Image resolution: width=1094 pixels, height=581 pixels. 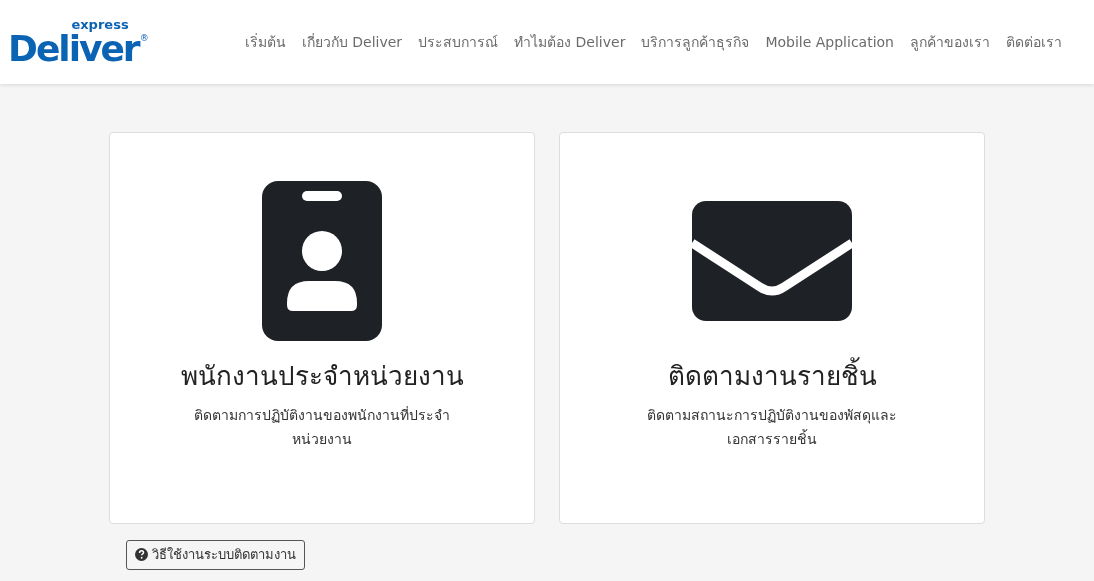 What do you see at coordinates (570, 42) in the screenshot?
I see `nav-link: ทำไมต้อง Deliver` at bounding box center [570, 42].